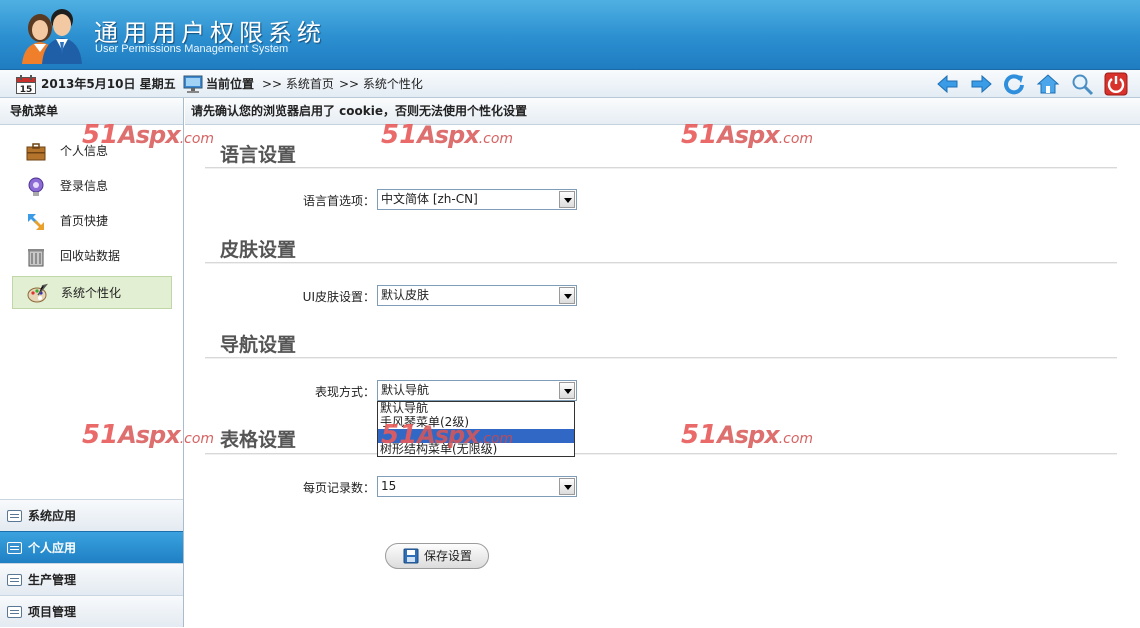 The height and width of the screenshot is (628, 1140). What do you see at coordinates (84, 186) in the screenshot?
I see `sidebar-item-label: 登录信息` at bounding box center [84, 186].